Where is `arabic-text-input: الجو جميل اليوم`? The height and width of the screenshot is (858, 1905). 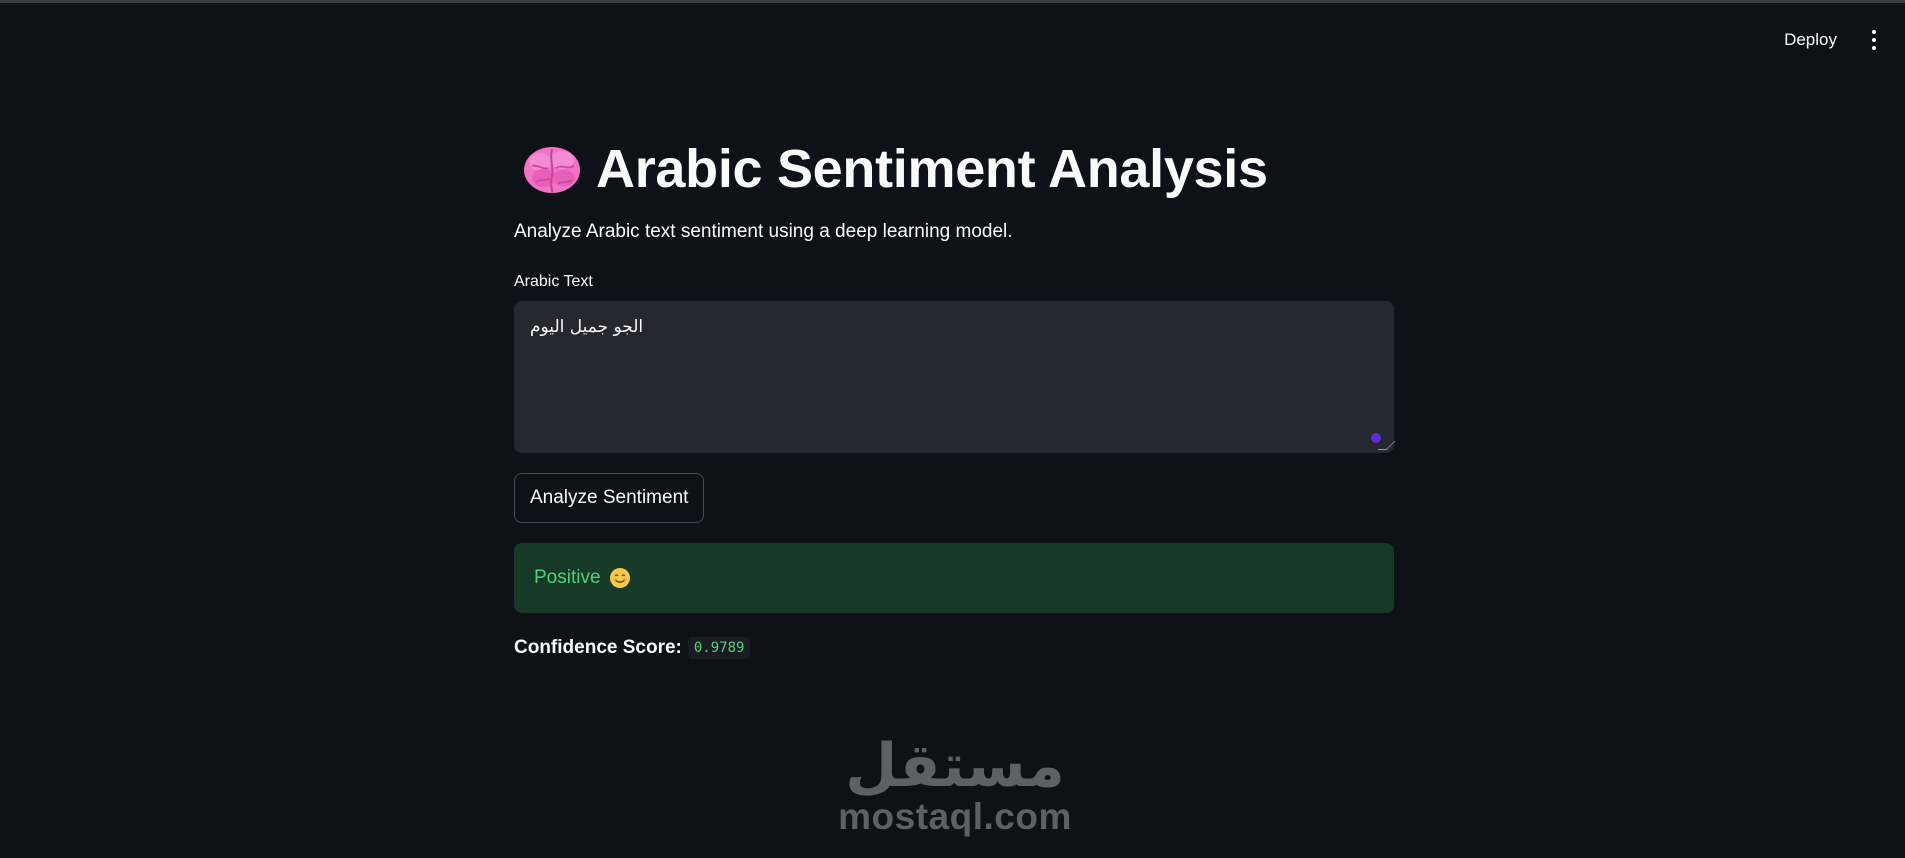 arabic-text-input: الجو جميل اليوم is located at coordinates (954, 377).